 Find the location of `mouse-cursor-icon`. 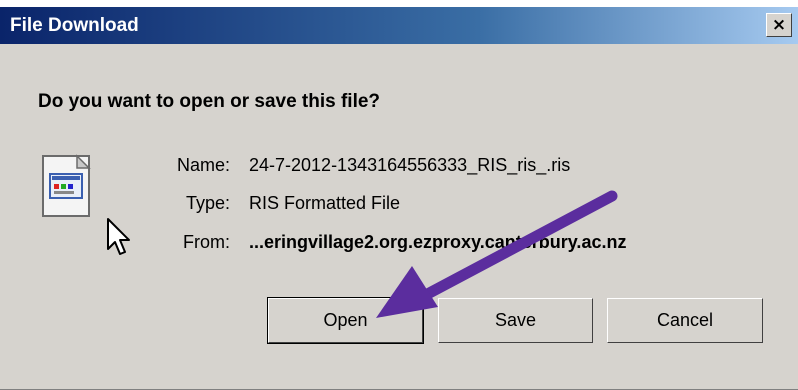

mouse-cursor-icon is located at coordinates (118, 236).